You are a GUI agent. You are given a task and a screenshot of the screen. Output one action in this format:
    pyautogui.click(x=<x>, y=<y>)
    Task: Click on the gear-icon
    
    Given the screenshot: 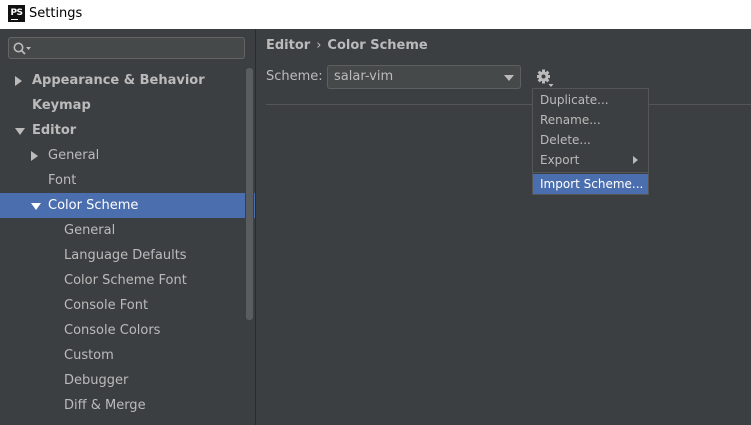 What is the action you would take?
    pyautogui.click(x=545, y=78)
    